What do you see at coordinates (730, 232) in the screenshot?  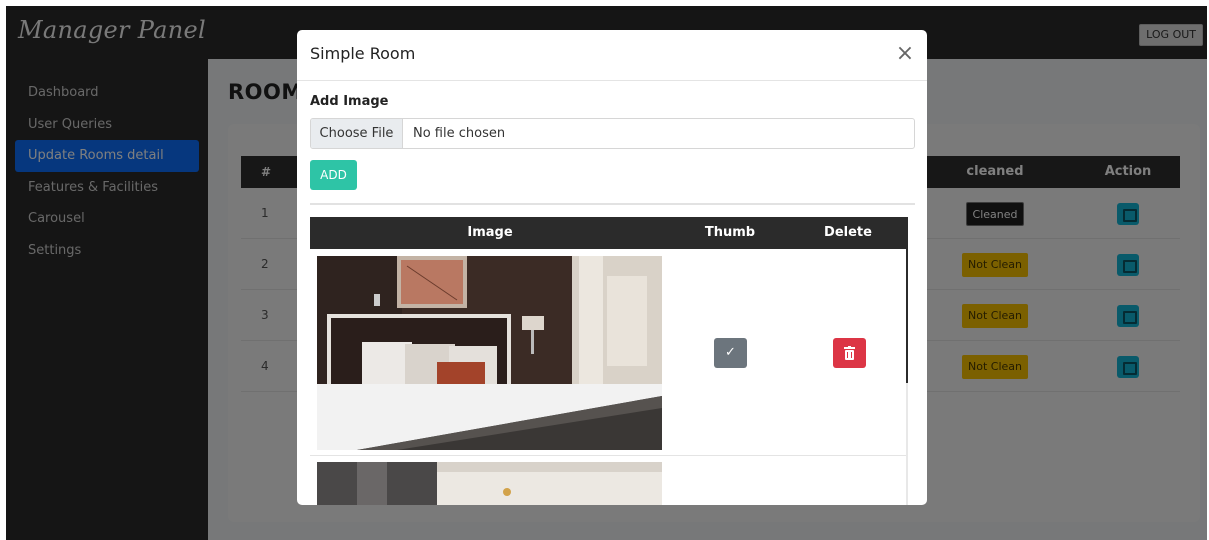 I see `header-thumb: Thumb` at bounding box center [730, 232].